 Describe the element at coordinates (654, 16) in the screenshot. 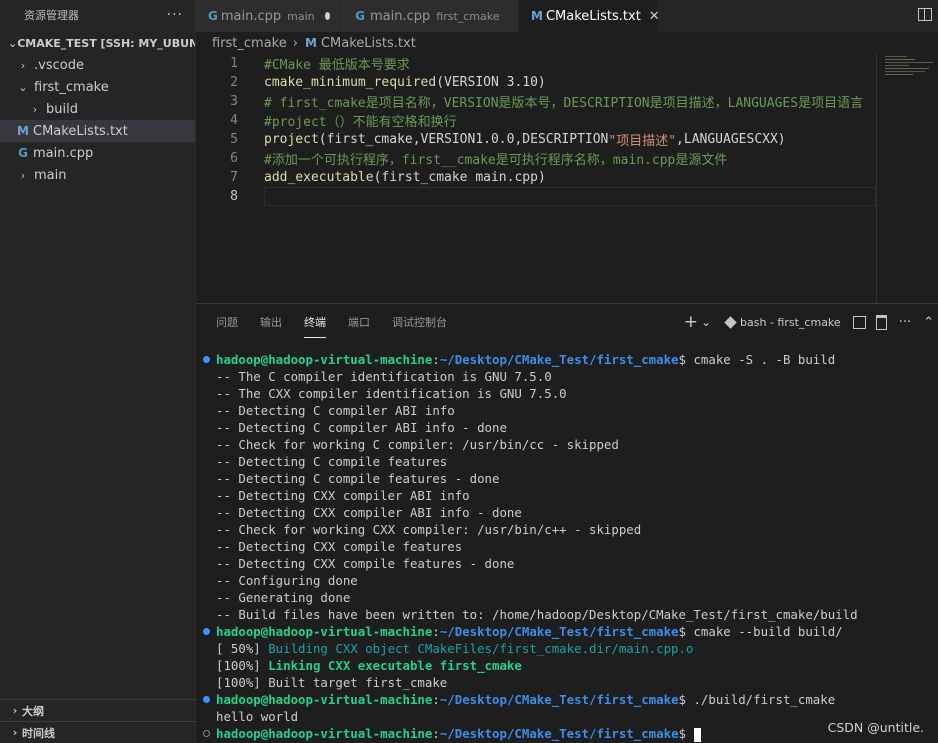

I see `close-icon: ✕` at that location.